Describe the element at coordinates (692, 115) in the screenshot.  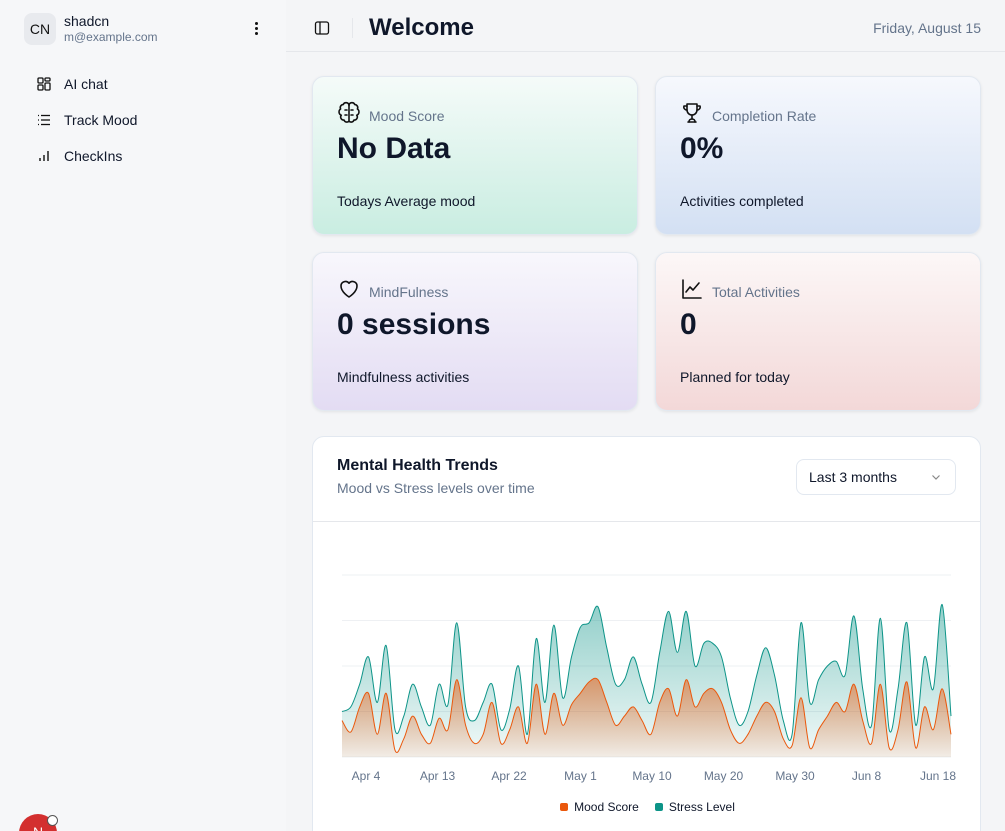
I see `trophy-icon` at that location.